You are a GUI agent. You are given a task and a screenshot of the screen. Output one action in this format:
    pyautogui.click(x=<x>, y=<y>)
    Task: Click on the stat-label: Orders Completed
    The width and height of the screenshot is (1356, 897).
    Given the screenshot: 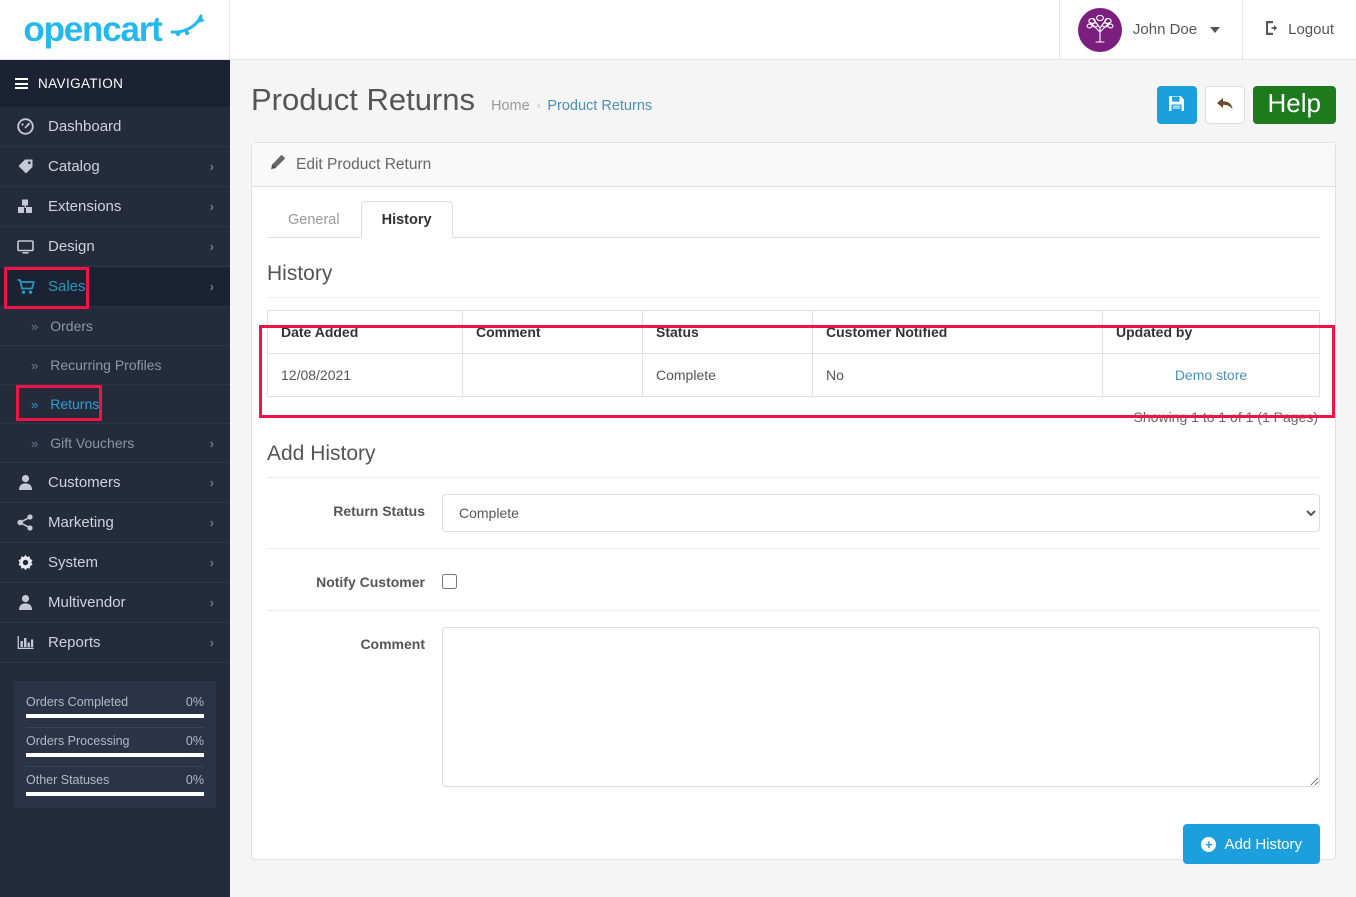 What is the action you would take?
    pyautogui.click(x=77, y=702)
    